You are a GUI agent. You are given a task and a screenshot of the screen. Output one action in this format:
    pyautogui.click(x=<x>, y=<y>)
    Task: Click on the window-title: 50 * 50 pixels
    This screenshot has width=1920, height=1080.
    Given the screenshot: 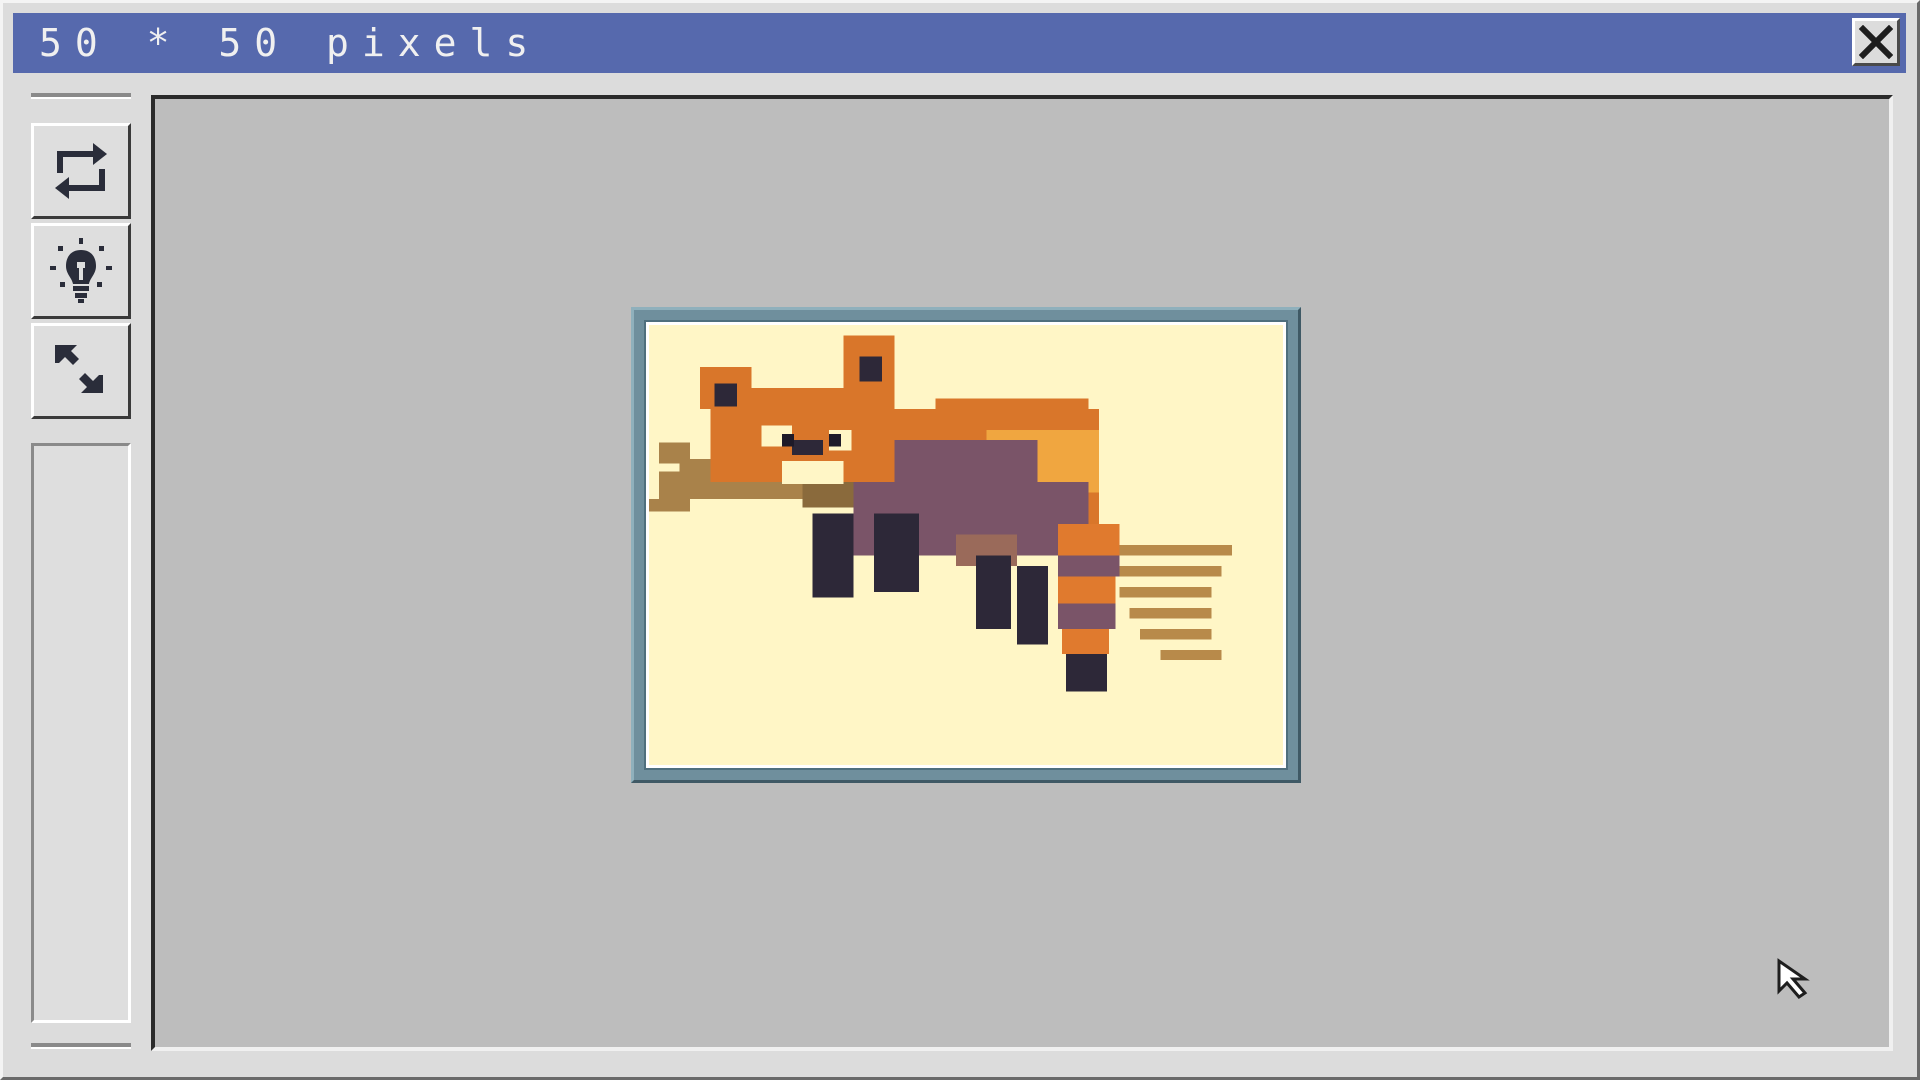 What is the action you would take?
    pyautogui.click(x=290, y=43)
    